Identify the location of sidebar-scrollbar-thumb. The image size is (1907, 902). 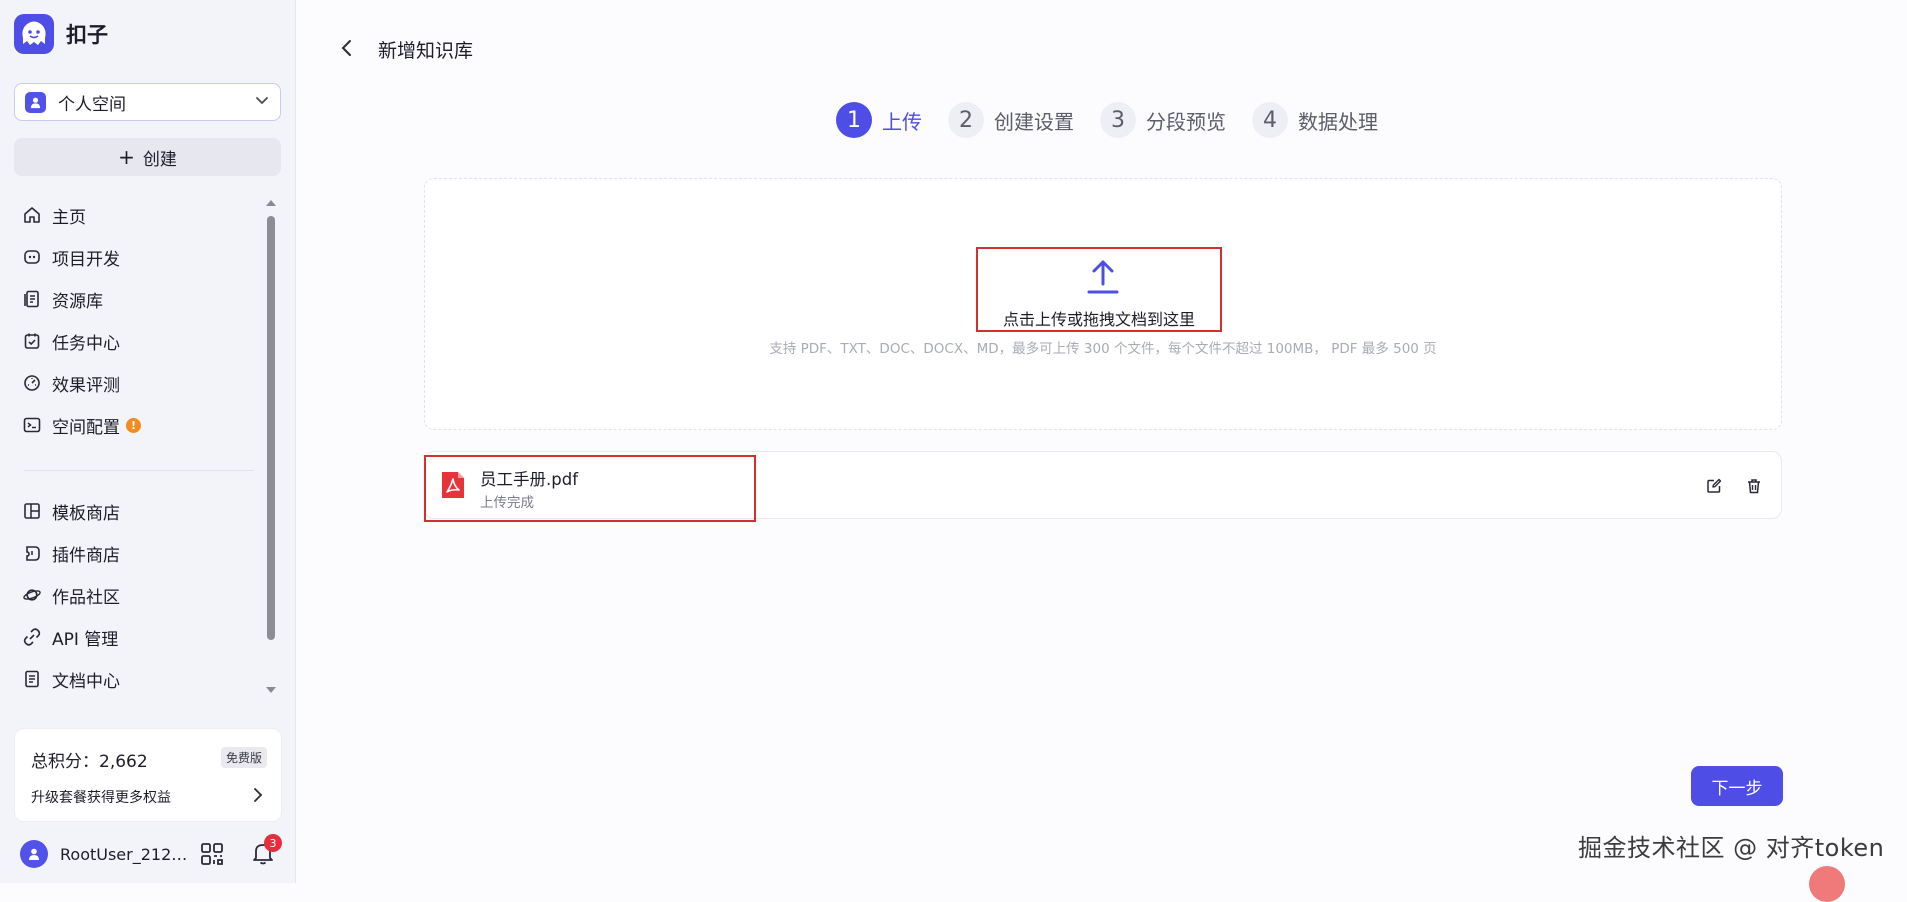
(271, 428).